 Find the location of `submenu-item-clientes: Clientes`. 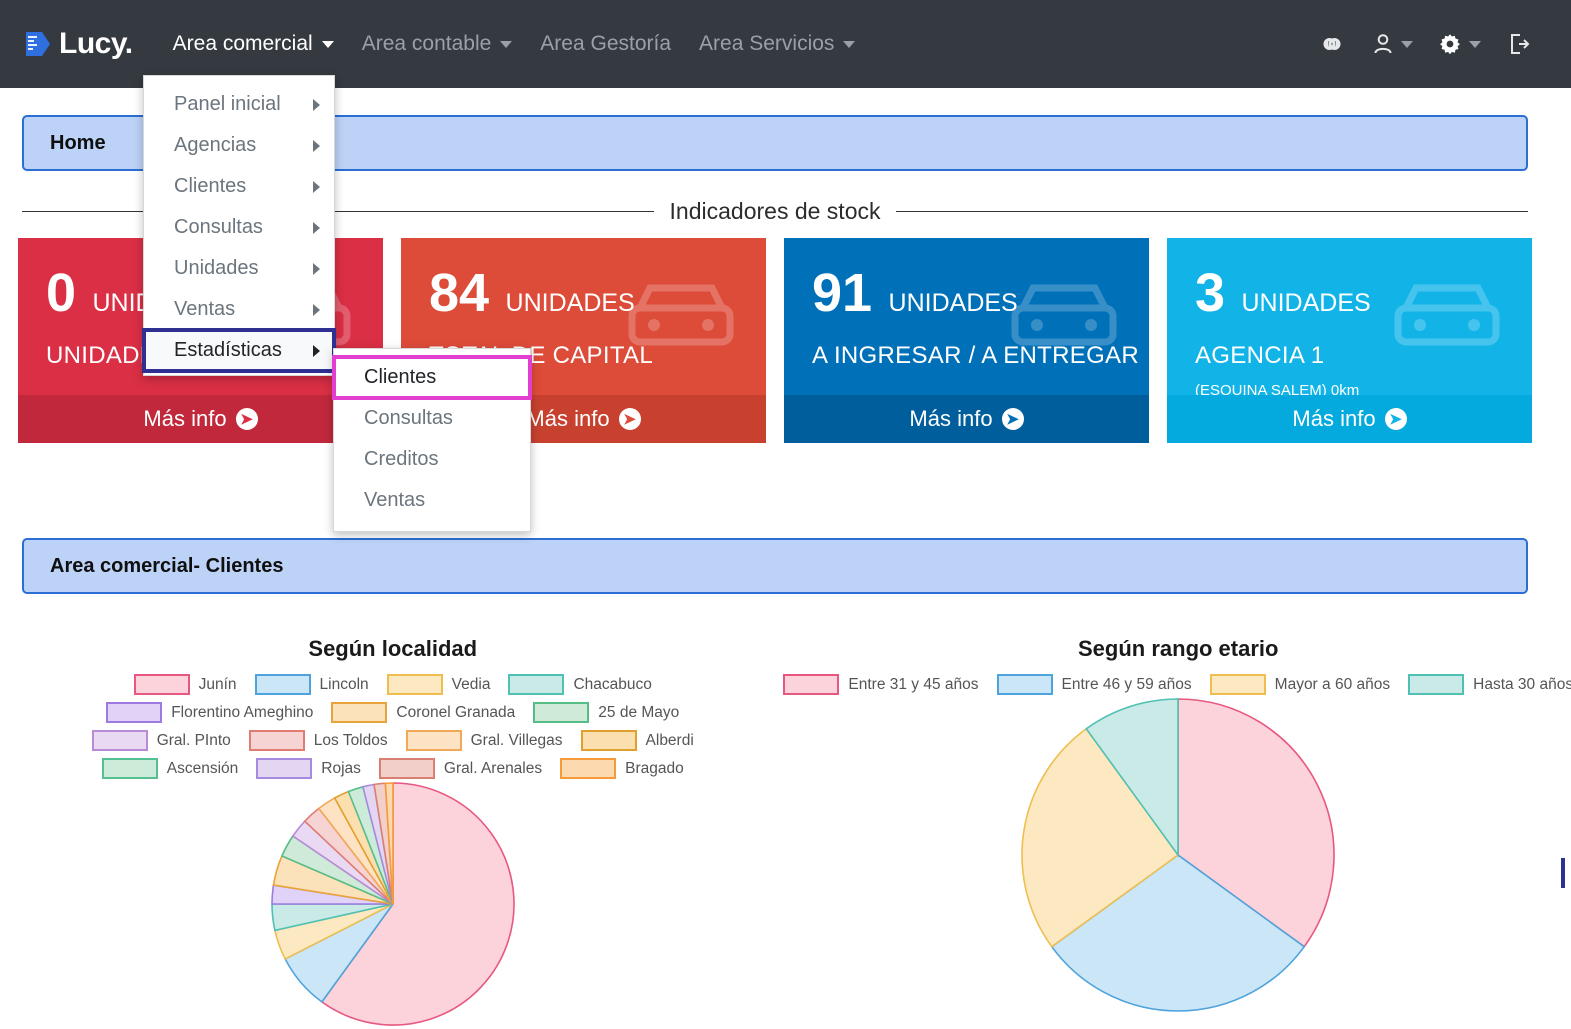

submenu-item-clientes: Clientes is located at coordinates (432, 377).